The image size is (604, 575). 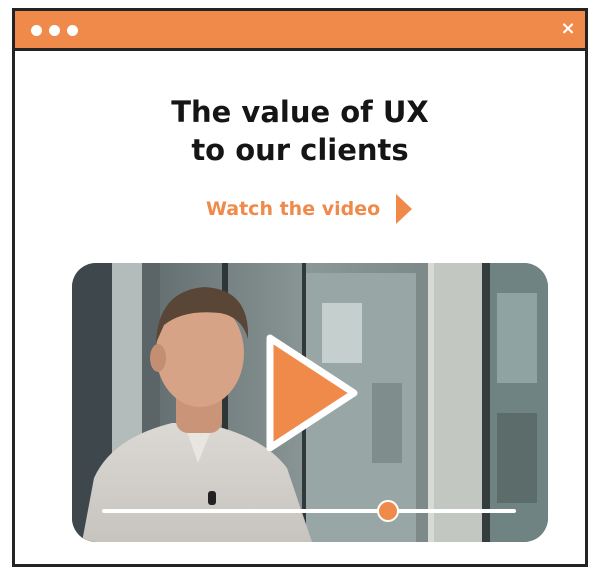 What do you see at coordinates (300, 131) in the screenshot?
I see `page-title: The value of UX to our clients` at bounding box center [300, 131].